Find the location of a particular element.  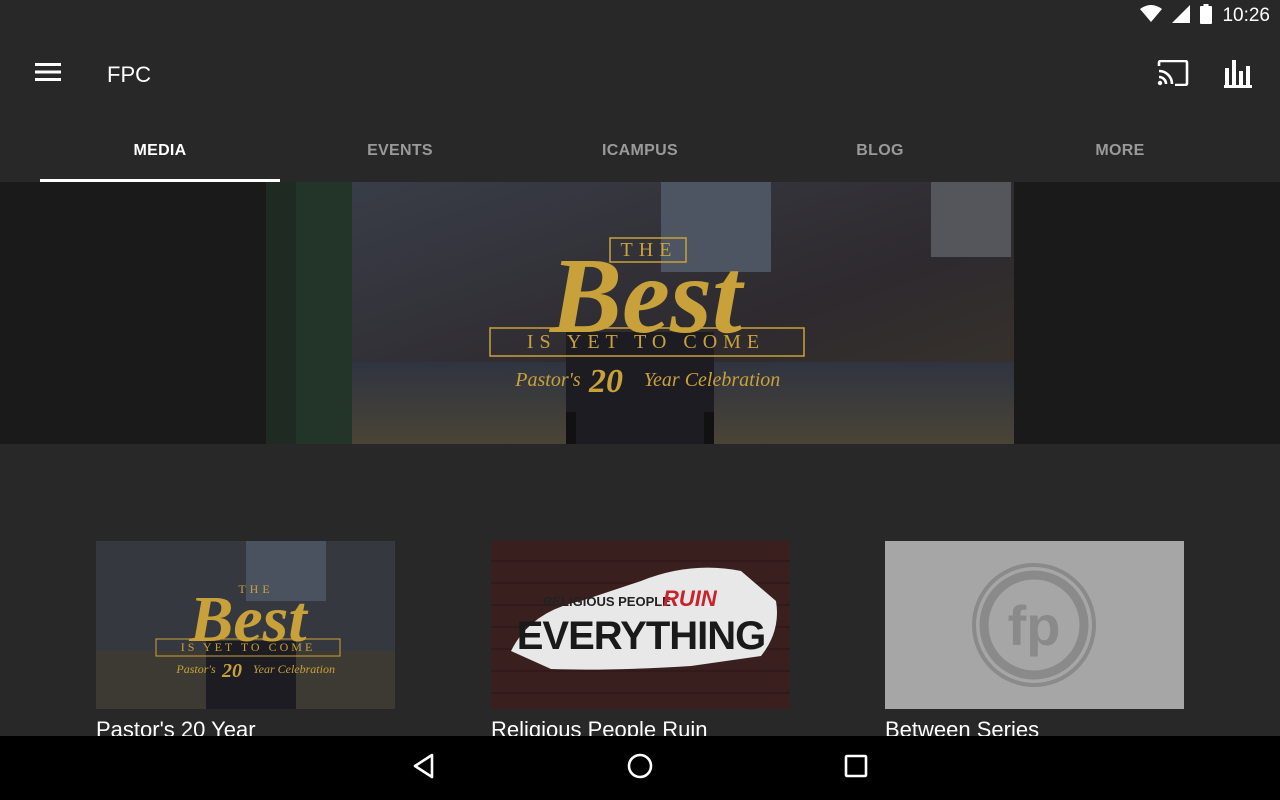

media-card-between-series: fp Between Series is located at coordinates (1034, 641).